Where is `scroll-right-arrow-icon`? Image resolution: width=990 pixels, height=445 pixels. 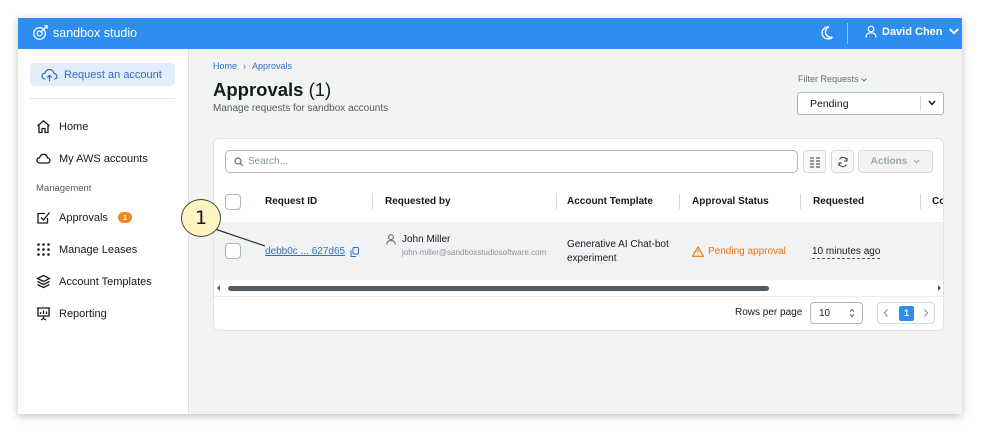
scroll-right-arrow-icon is located at coordinates (939, 288).